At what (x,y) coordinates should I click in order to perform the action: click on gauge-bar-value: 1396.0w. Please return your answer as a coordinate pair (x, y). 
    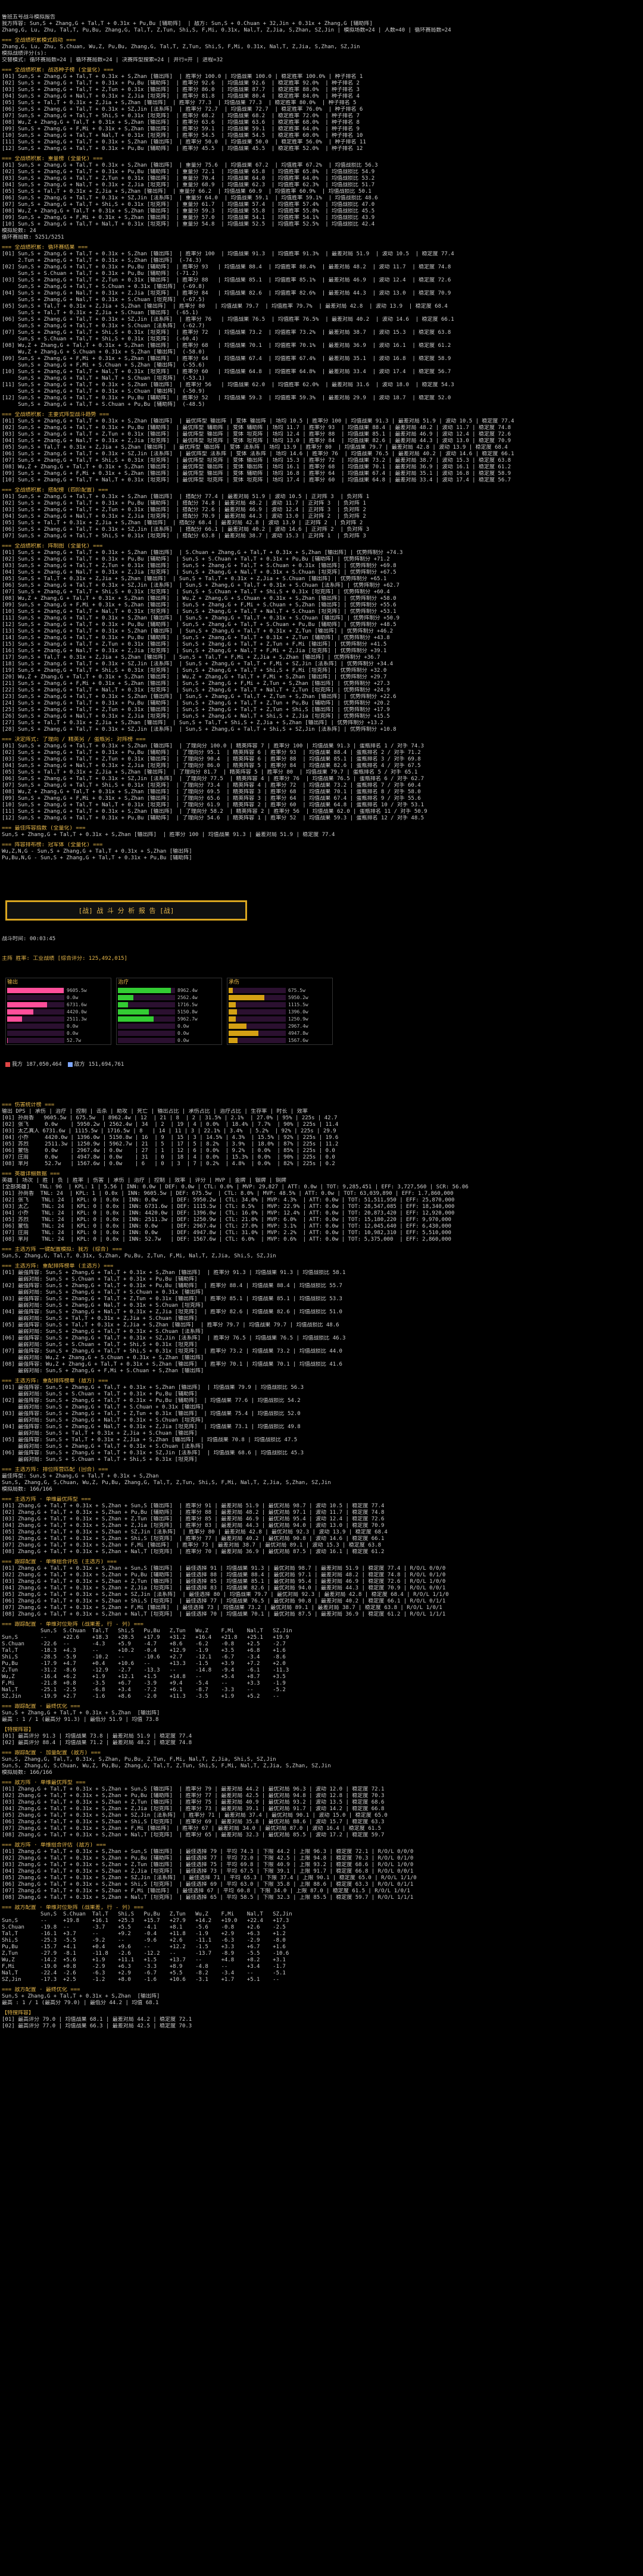
    Looking at the image, I should click on (298, 1012).